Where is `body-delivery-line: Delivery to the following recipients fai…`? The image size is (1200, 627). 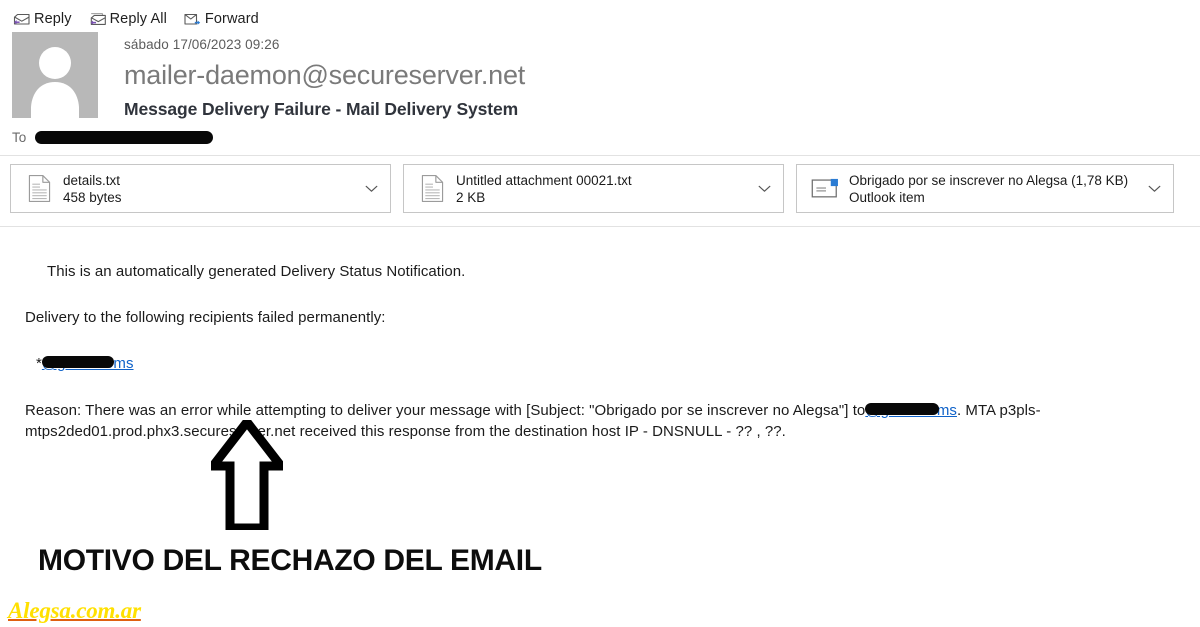
body-delivery-line: Delivery to the following recipients fai… is located at coordinates (205, 317).